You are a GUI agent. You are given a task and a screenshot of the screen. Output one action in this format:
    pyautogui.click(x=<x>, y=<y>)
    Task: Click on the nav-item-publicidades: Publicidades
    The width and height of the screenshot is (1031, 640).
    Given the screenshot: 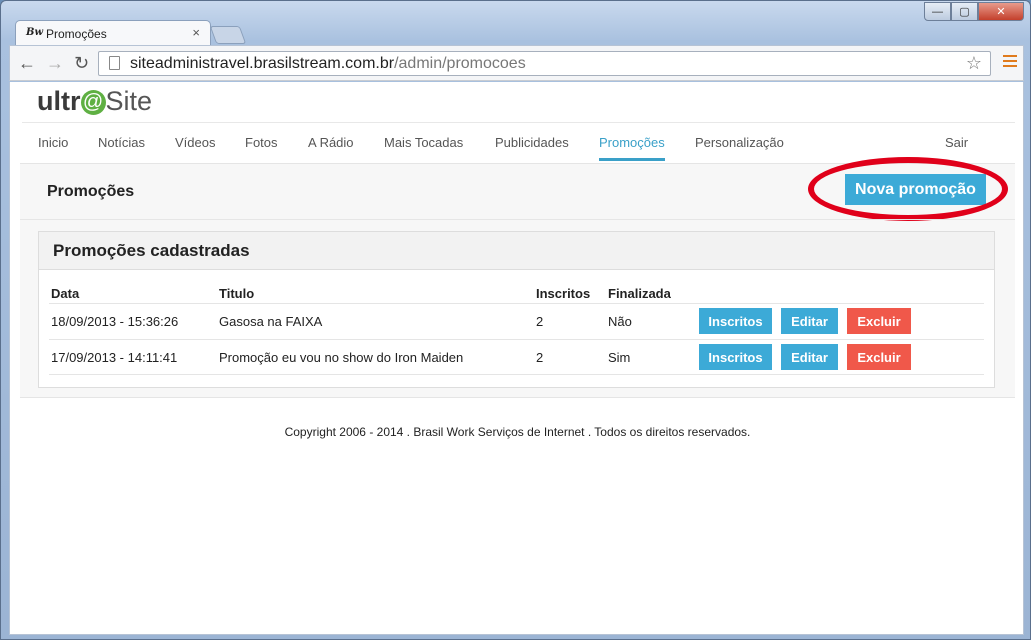 What is the action you would take?
    pyautogui.click(x=532, y=142)
    